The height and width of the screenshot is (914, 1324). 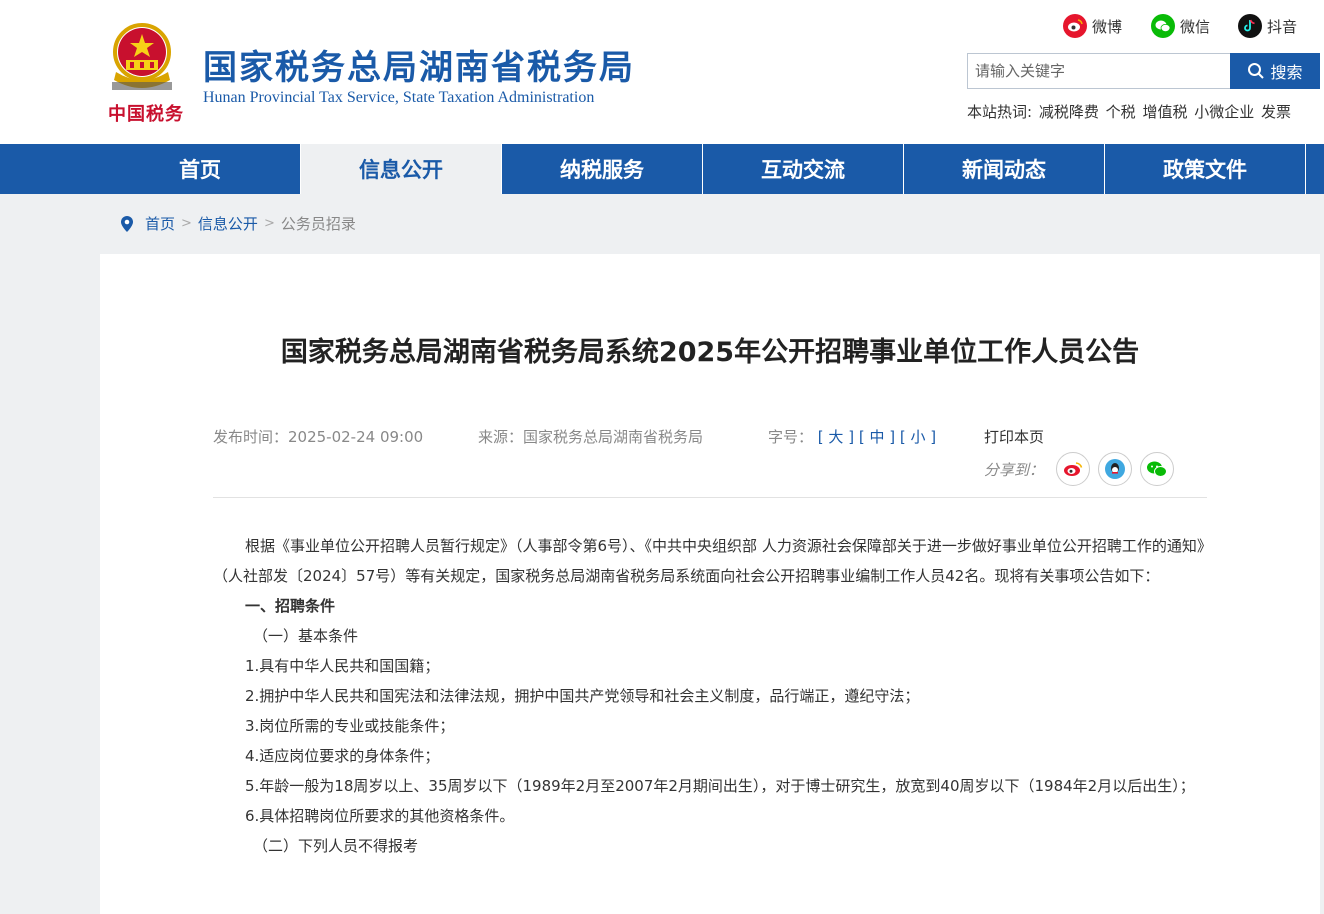 What do you see at coordinates (401, 169) in the screenshot?
I see `nav-info-disclosure: 信息公开` at bounding box center [401, 169].